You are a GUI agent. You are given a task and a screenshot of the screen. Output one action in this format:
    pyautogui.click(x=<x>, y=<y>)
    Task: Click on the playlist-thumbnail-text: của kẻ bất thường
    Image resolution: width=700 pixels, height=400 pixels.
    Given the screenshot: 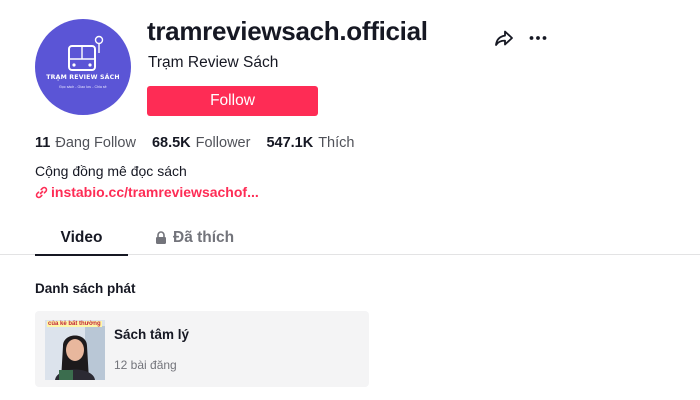 What is the action you would take?
    pyautogui.click(x=74, y=324)
    